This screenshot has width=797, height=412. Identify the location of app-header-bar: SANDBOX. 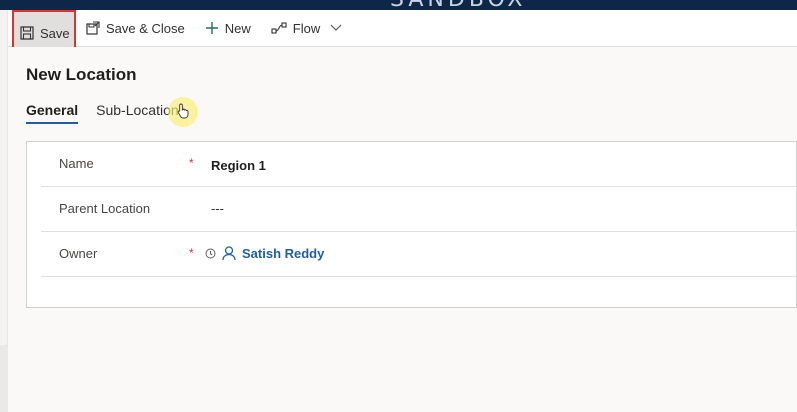
(398, 5).